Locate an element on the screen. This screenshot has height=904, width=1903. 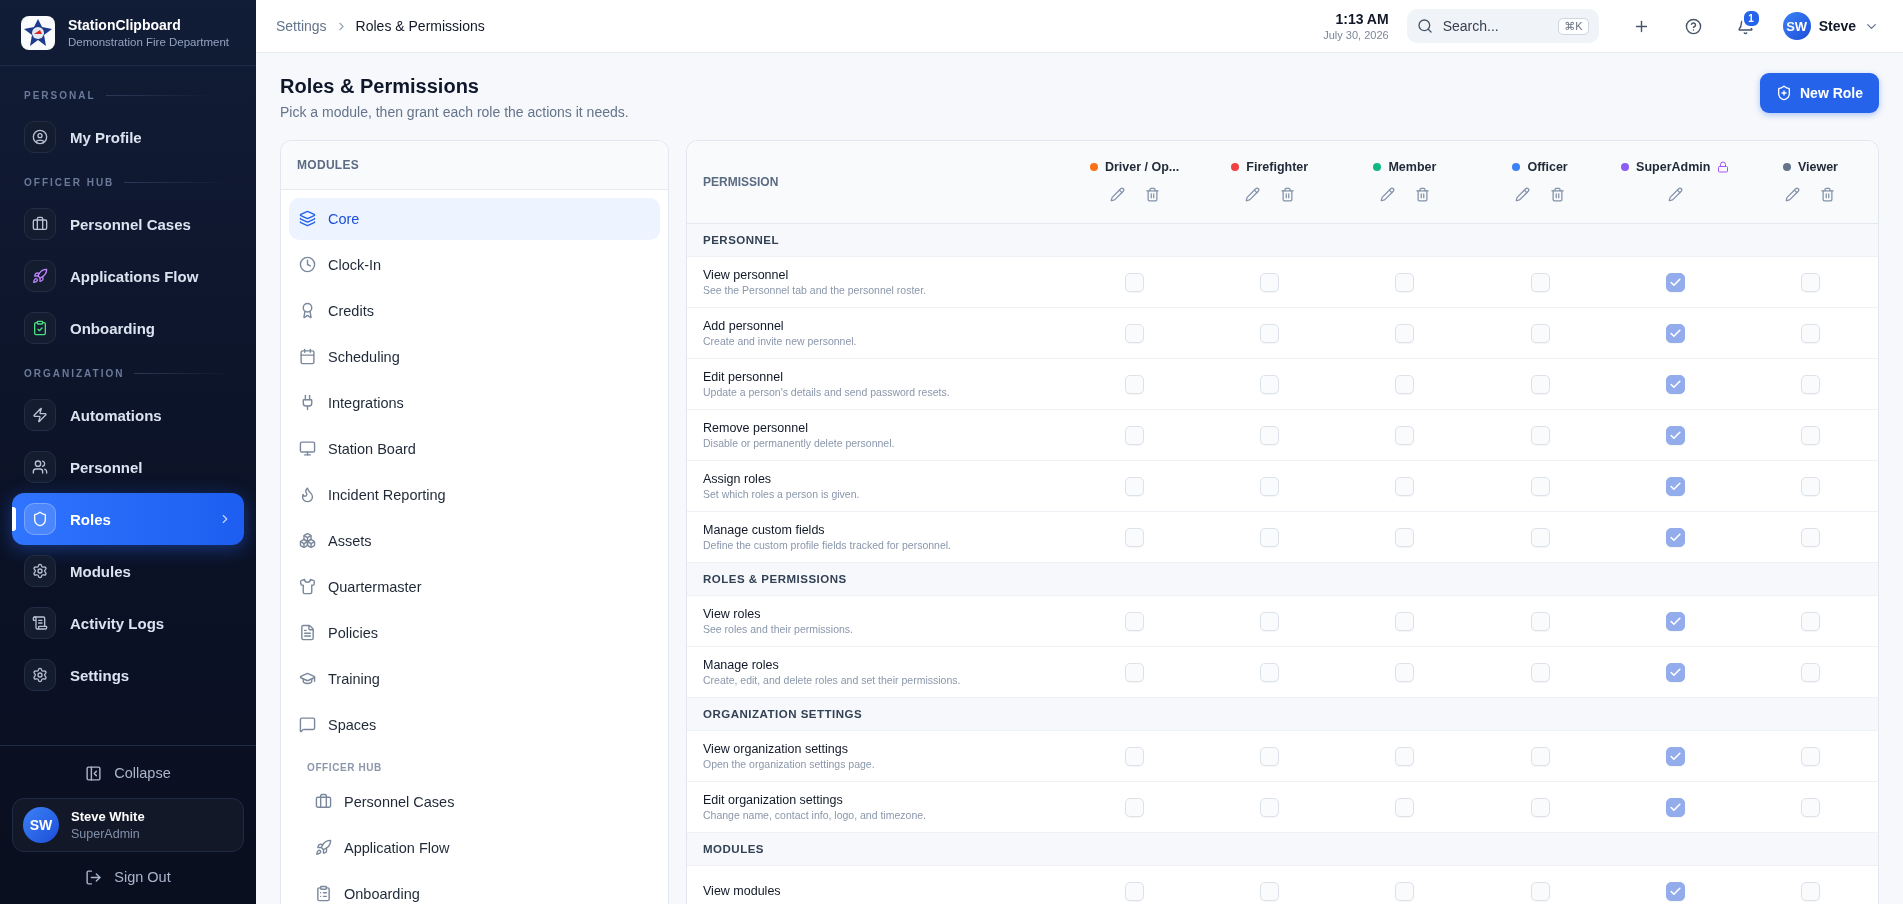
notifications-button: 1 is located at coordinates (1745, 26).